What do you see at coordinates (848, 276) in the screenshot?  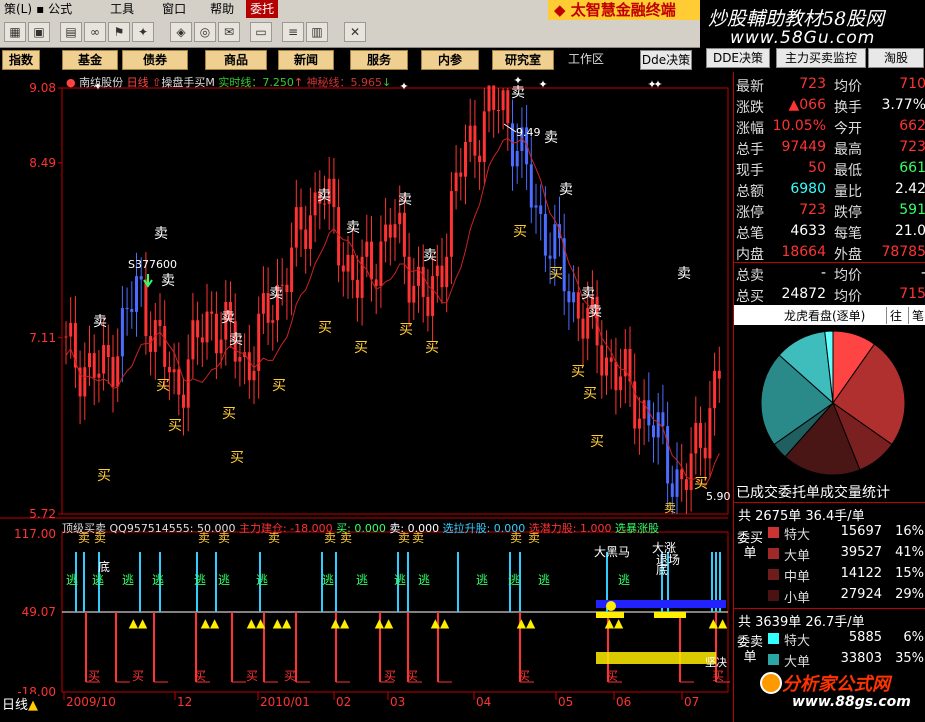 I see `quote-label2: 均价` at bounding box center [848, 276].